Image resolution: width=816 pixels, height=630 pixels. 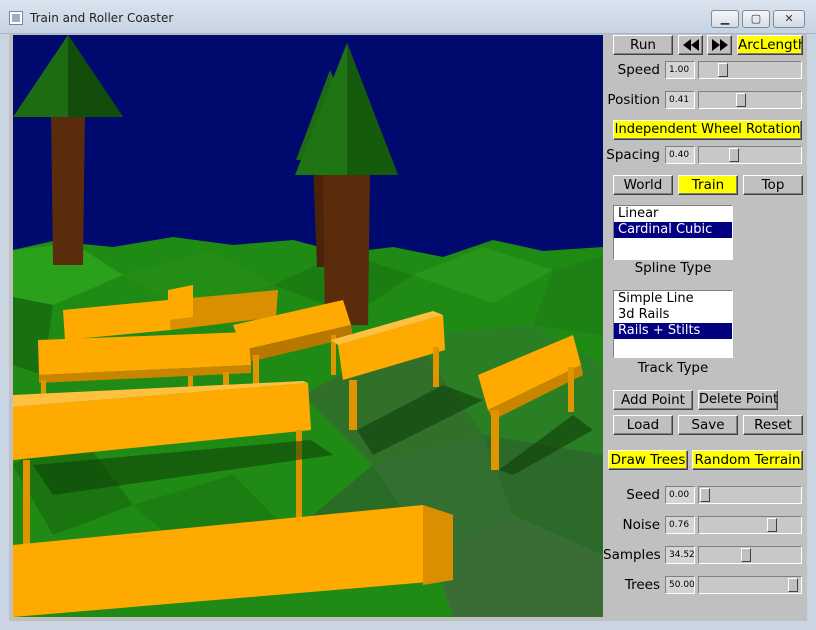 I want to click on rewind-icon, so click(x=690, y=45).